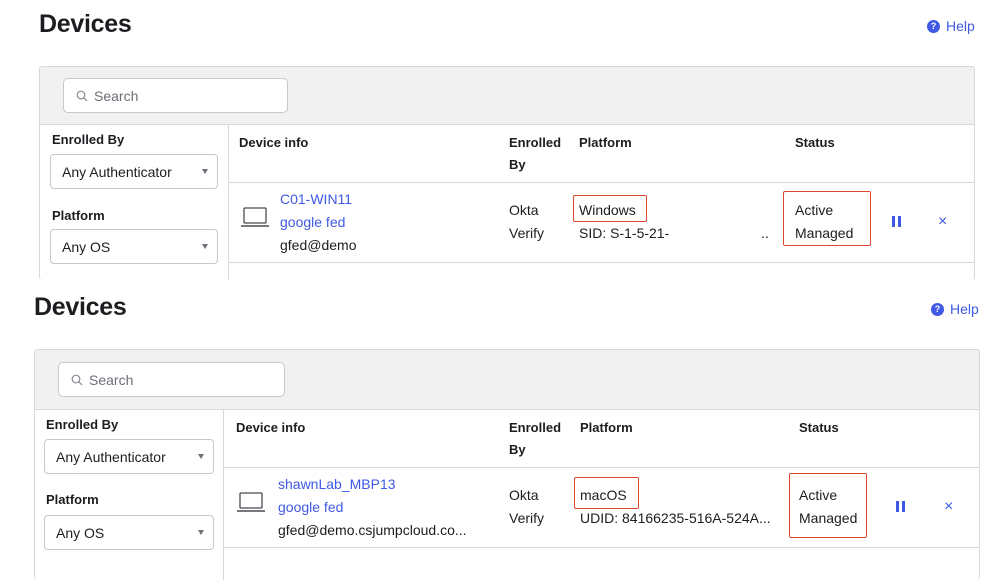 The height and width of the screenshot is (580, 998). What do you see at coordinates (337, 484) in the screenshot?
I see `device-name-link: shawnLab_MBP13` at bounding box center [337, 484].